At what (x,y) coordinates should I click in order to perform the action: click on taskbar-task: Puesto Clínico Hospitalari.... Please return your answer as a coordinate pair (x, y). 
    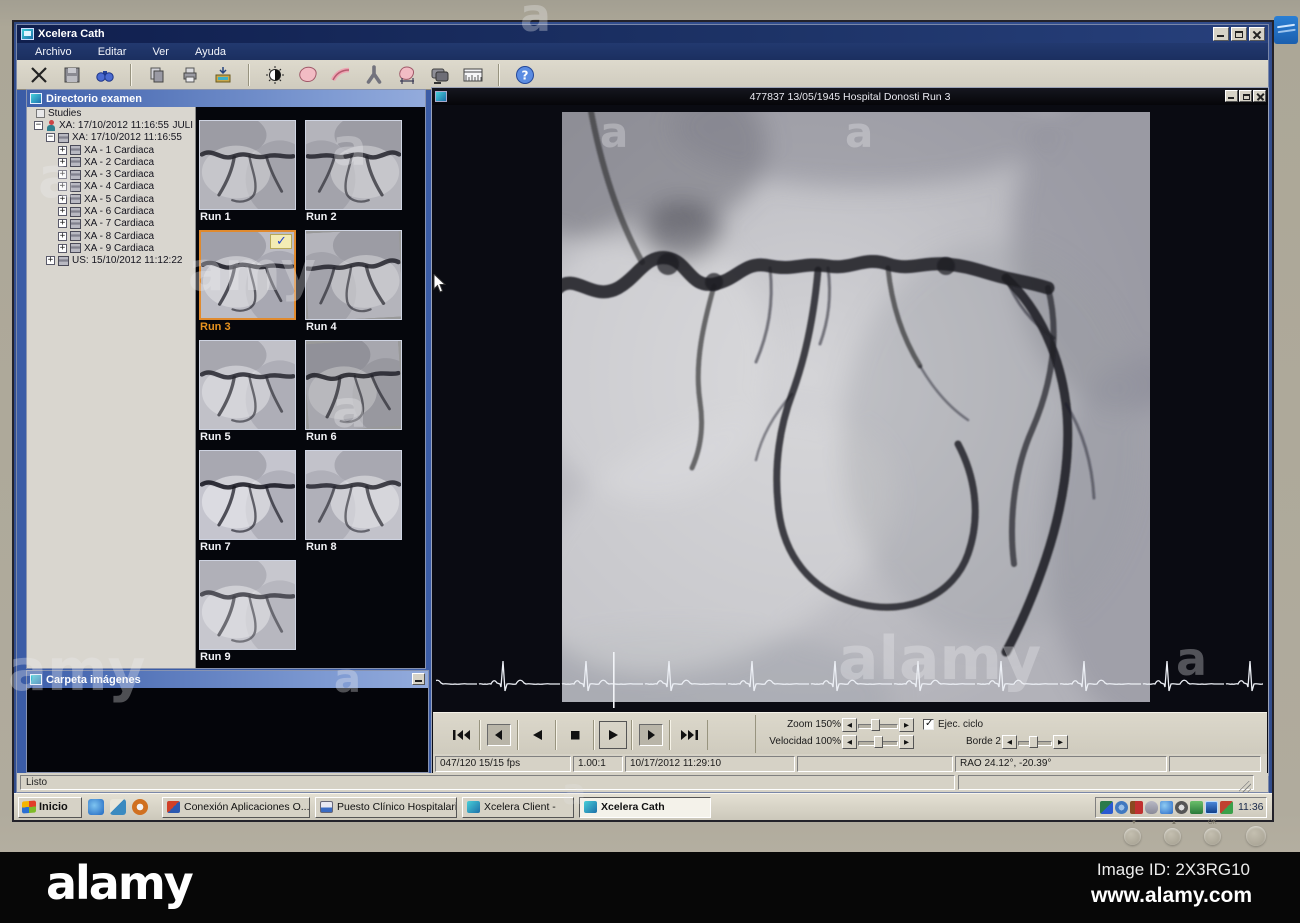
    Looking at the image, I should click on (386, 807).